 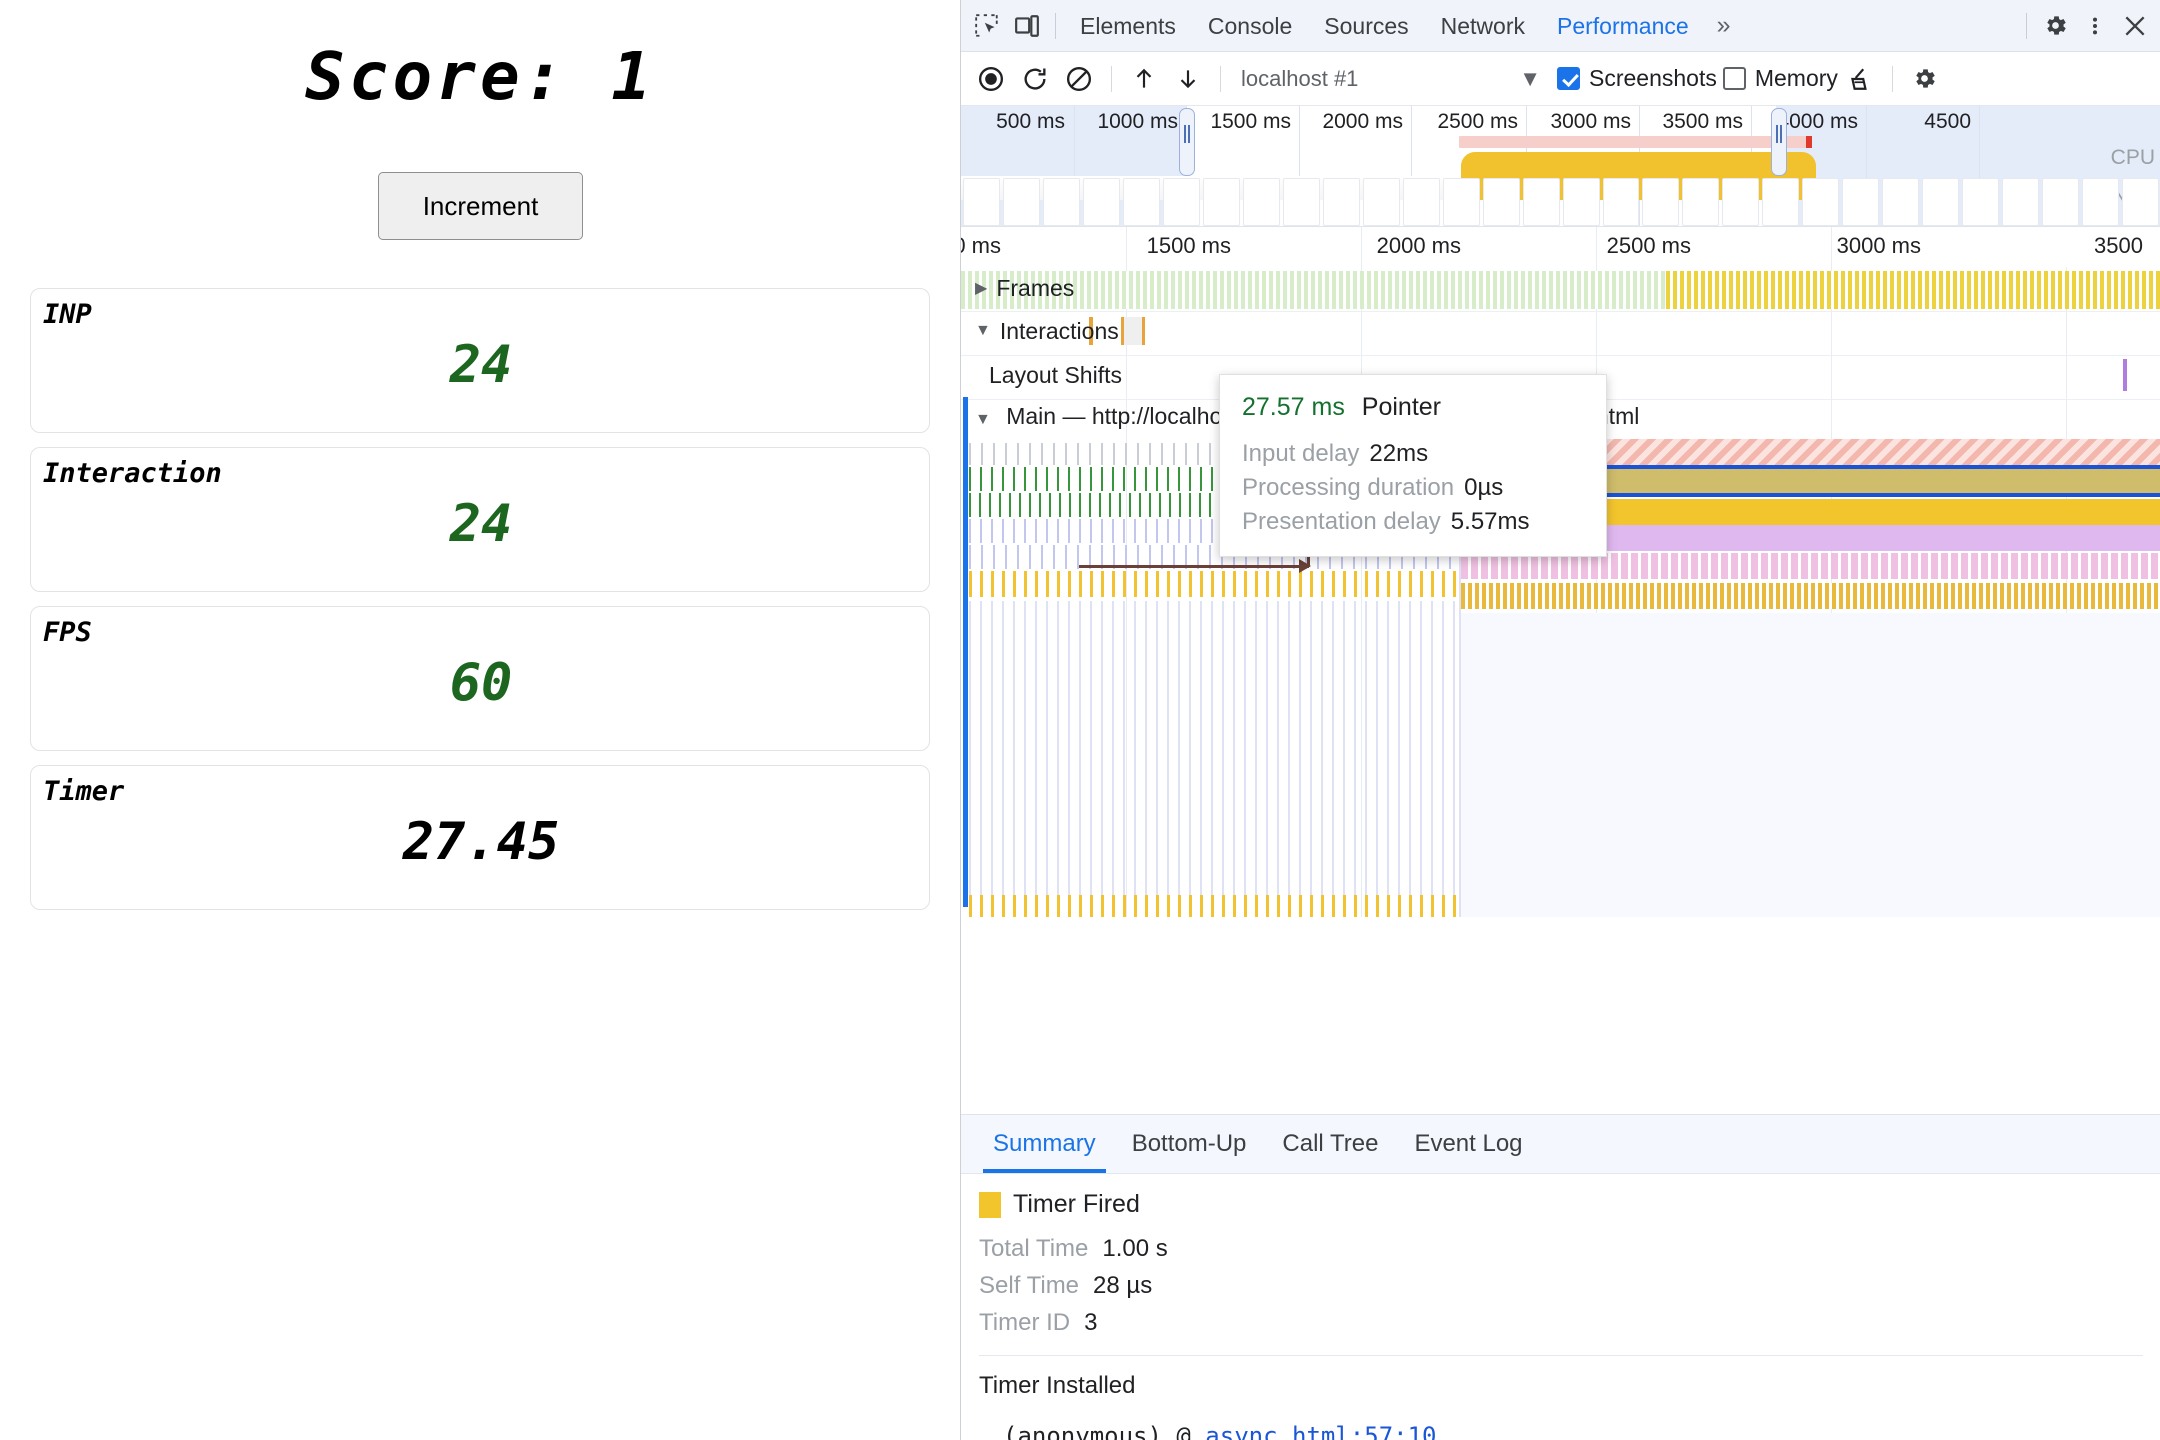 What do you see at coordinates (1412, 454) in the screenshot?
I see `tooltip-row-input-delay: Input delay 22ms` at bounding box center [1412, 454].